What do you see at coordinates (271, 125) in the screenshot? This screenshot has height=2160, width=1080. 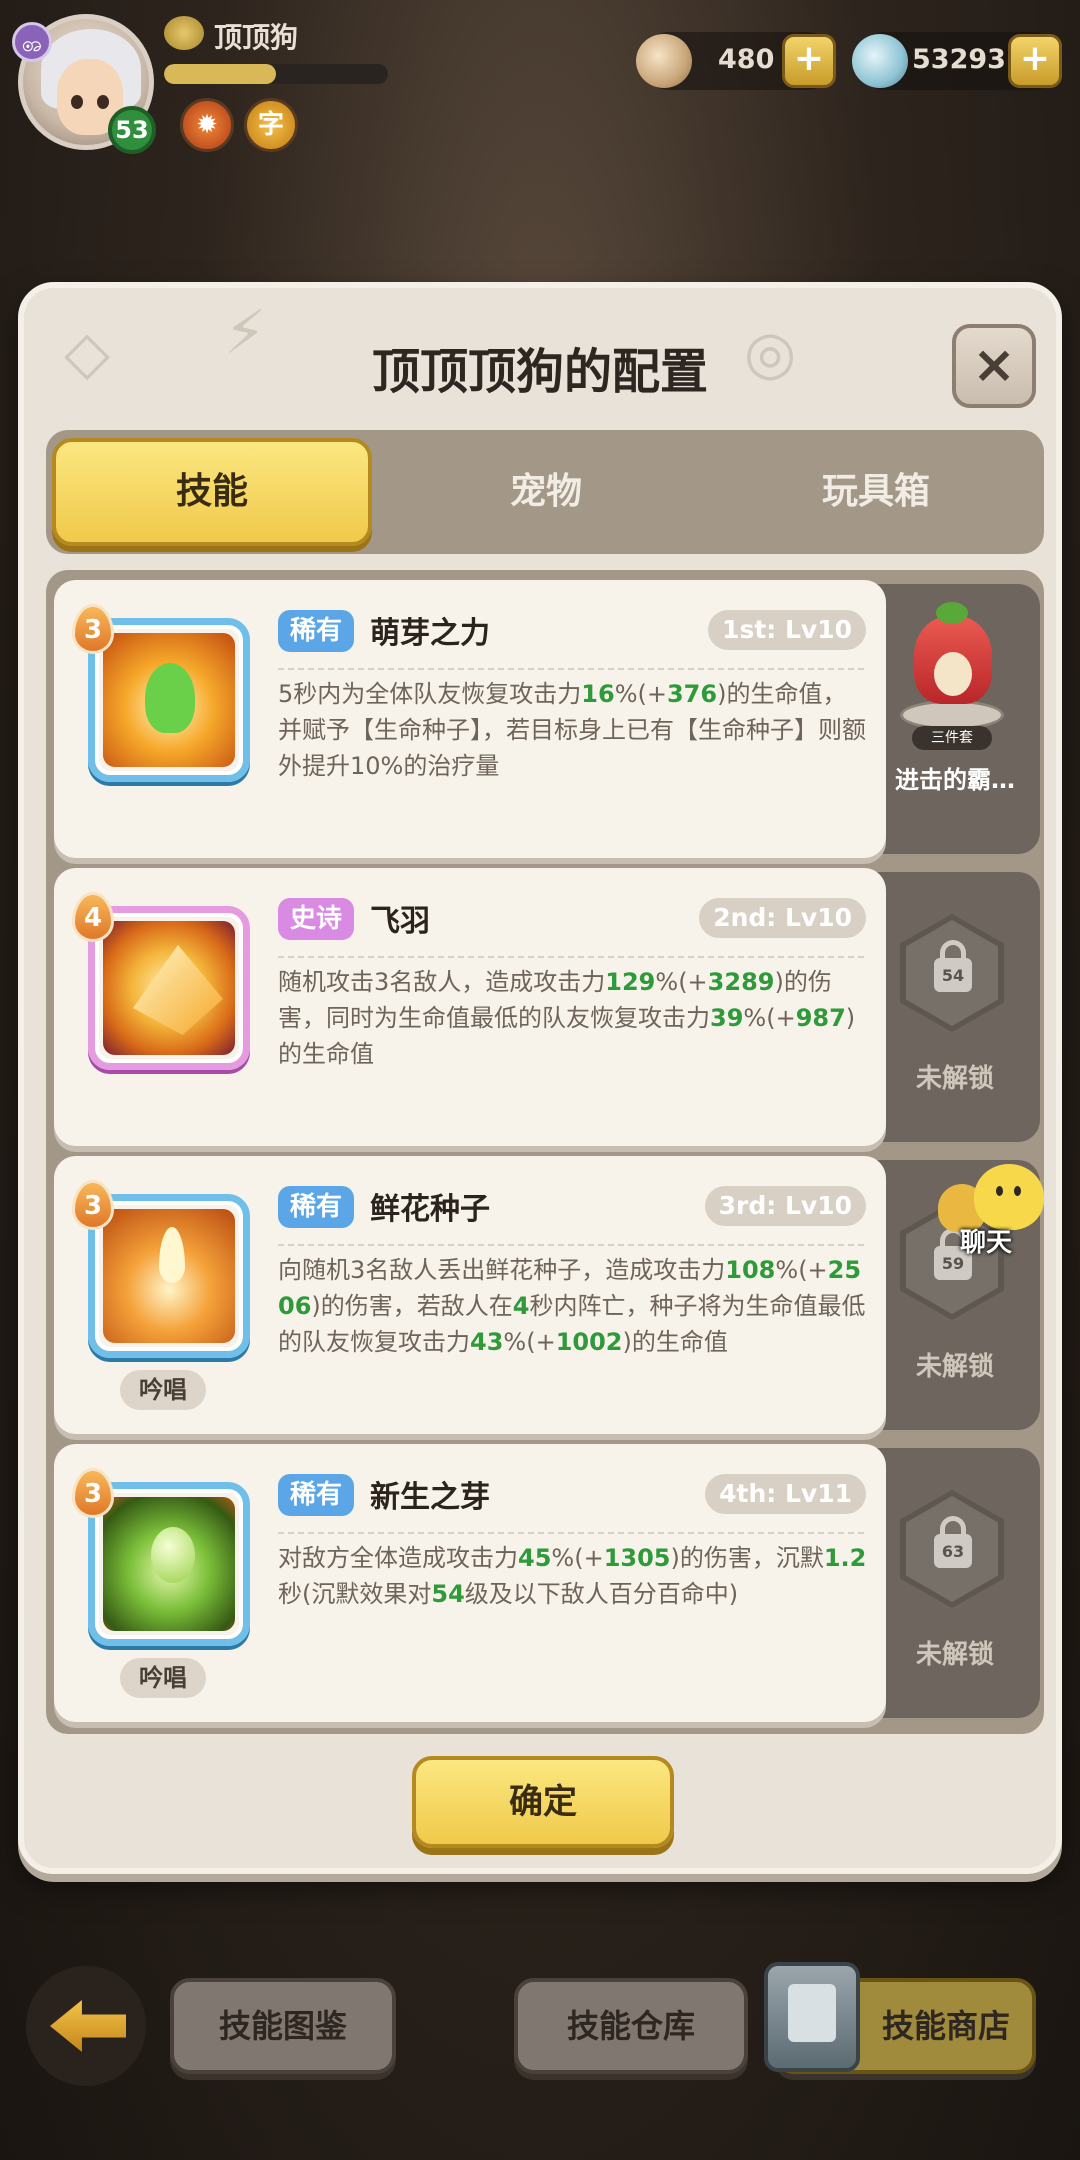 I see `buff-icon: 字` at bounding box center [271, 125].